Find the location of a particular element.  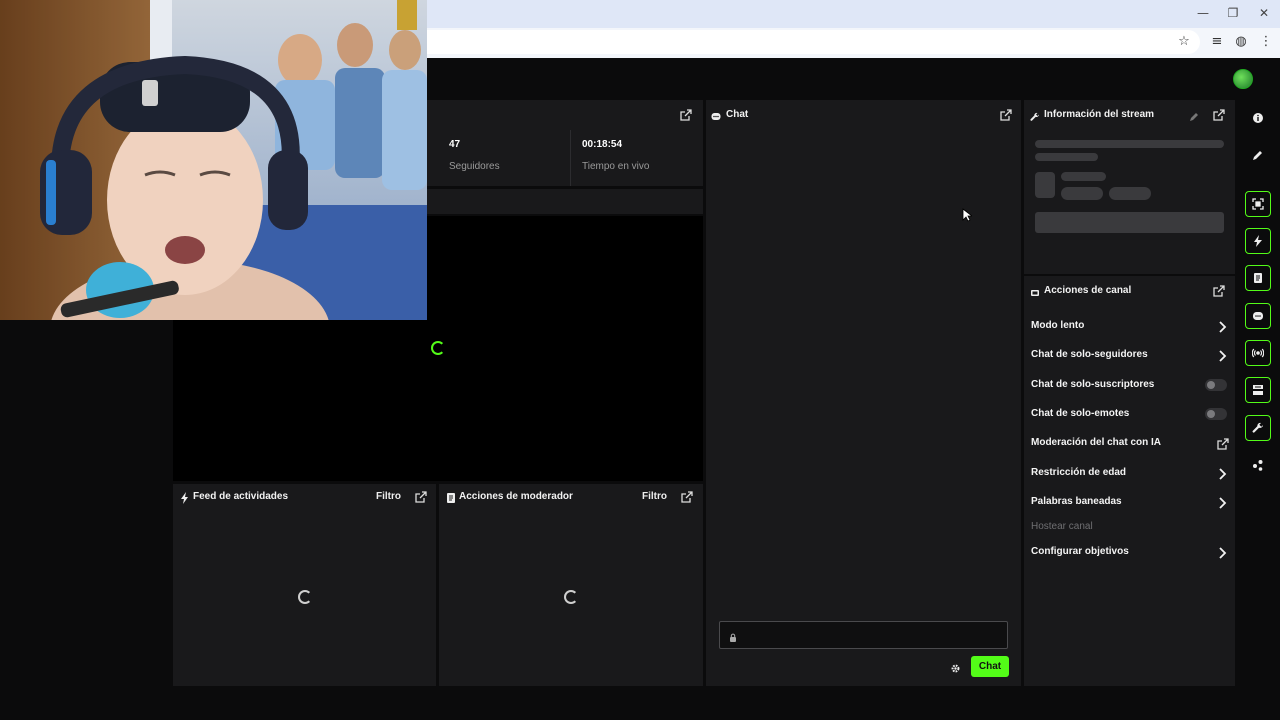

stat-label: Seguidores is located at coordinates (474, 166).